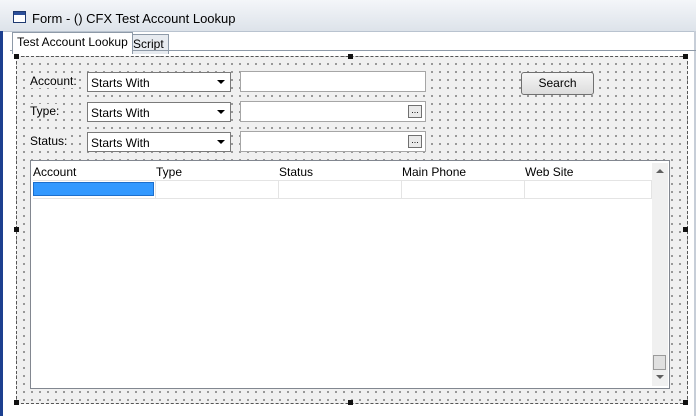 Image resolution: width=696 pixels, height=416 pixels. Describe the element at coordinates (1, 223) in the screenshot. I see `window-left-edge` at that location.